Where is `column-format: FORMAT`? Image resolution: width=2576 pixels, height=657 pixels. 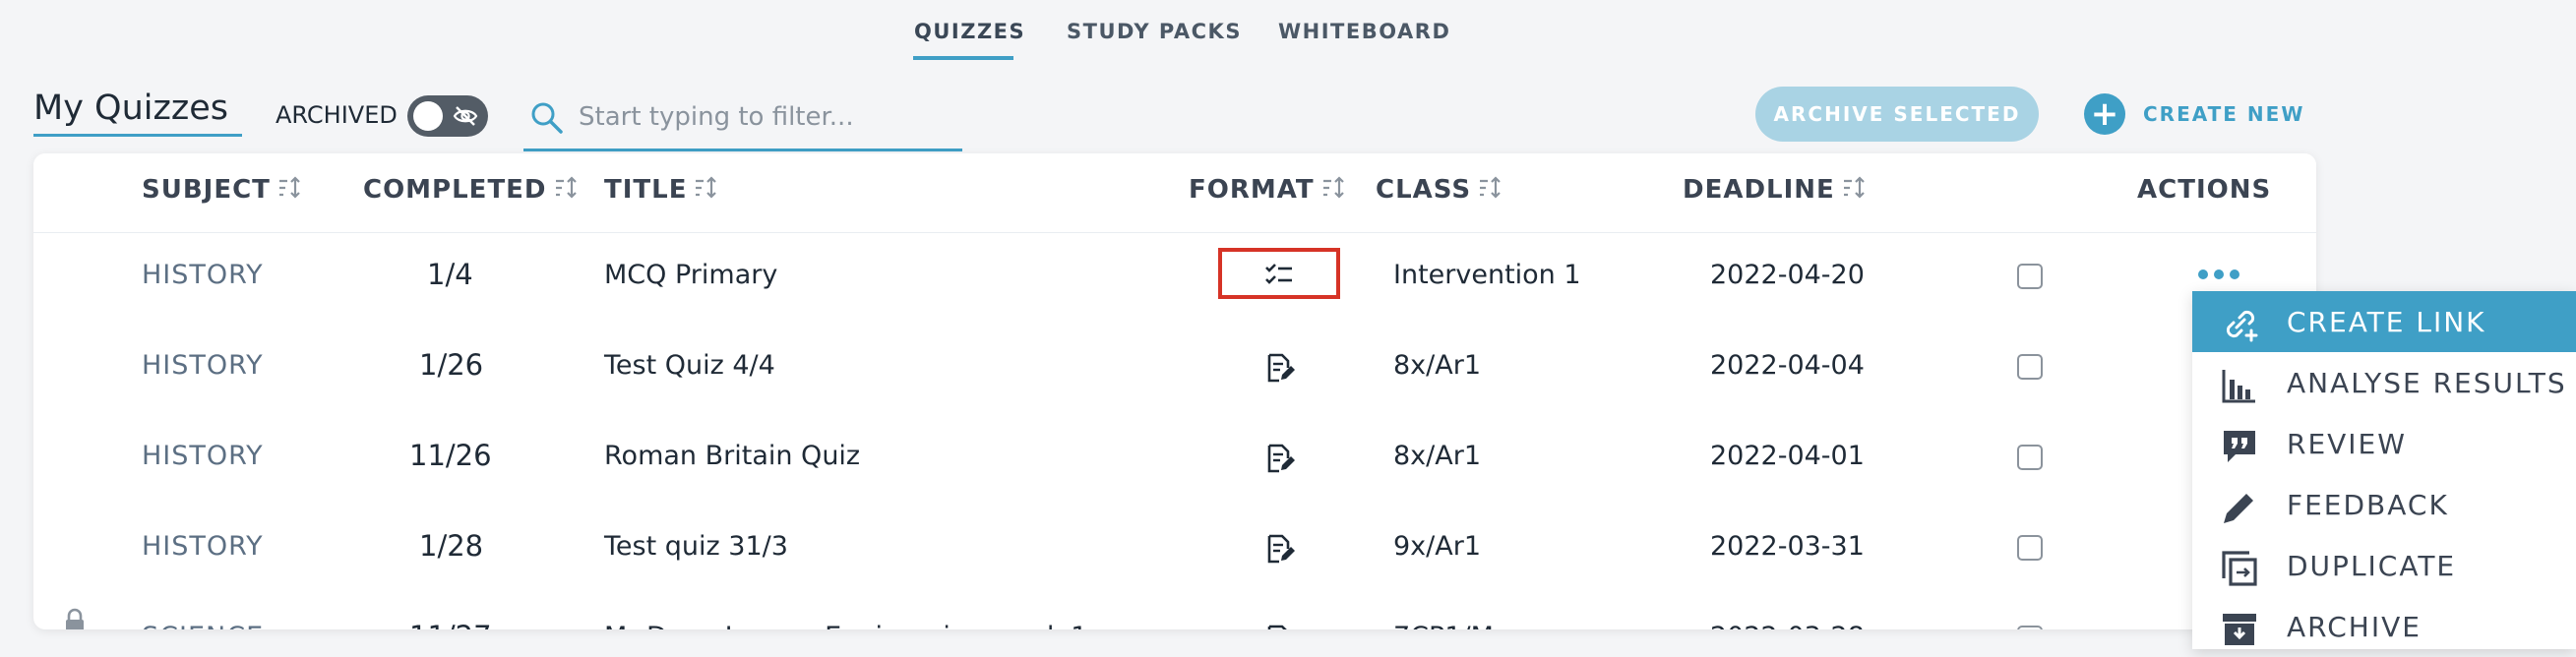
column-format: FORMAT is located at coordinates (1268, 190).